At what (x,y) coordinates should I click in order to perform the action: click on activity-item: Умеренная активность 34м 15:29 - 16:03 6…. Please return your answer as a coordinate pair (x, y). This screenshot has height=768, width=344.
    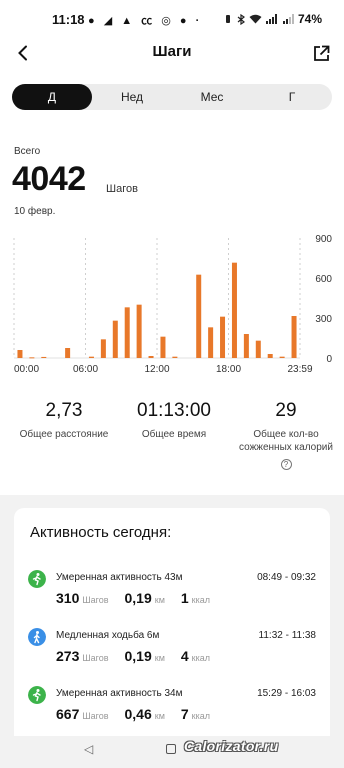
    Looking at the image, I should click on (172, 708).